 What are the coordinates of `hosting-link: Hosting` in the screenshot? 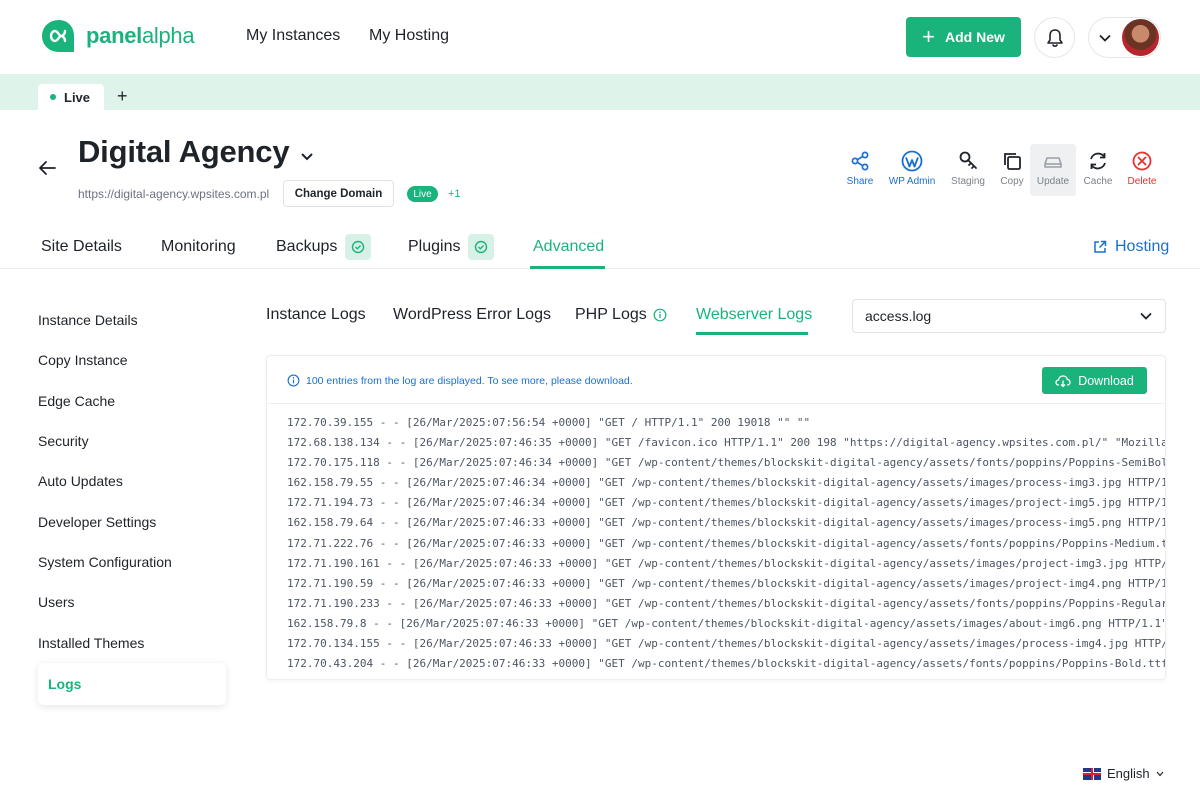 It's located at (1131, 247).